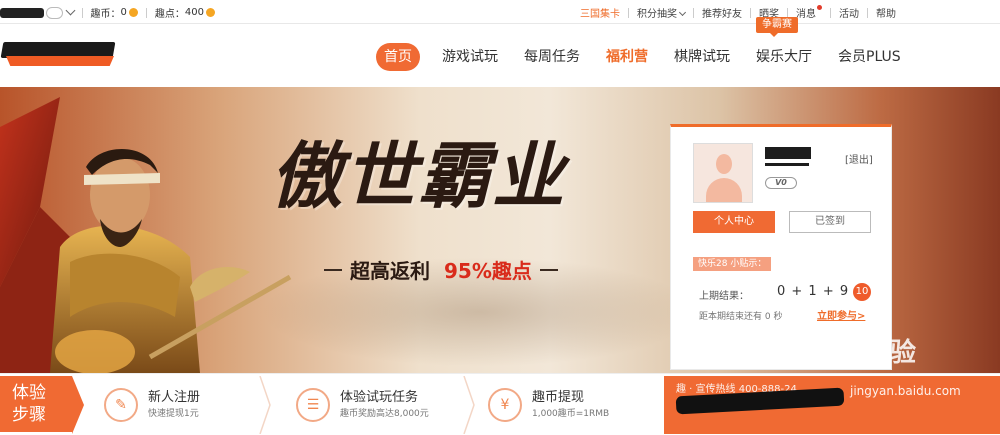 Image resolution: width=1000 pixels, height=435 pixels. Describe the element at coordinates (174, 397) in the screenshot. I see `step-title: 新人注册` at that location.